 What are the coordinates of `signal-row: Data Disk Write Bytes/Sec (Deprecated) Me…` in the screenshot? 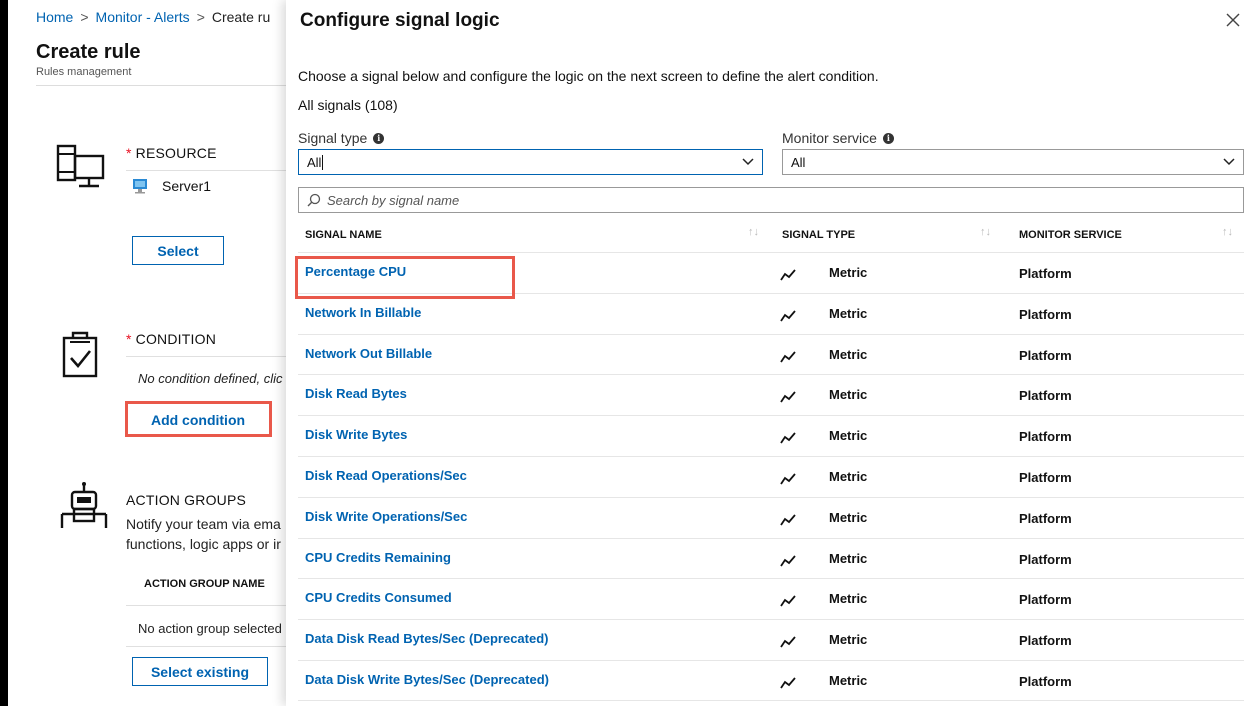 It's located at (771, 680).